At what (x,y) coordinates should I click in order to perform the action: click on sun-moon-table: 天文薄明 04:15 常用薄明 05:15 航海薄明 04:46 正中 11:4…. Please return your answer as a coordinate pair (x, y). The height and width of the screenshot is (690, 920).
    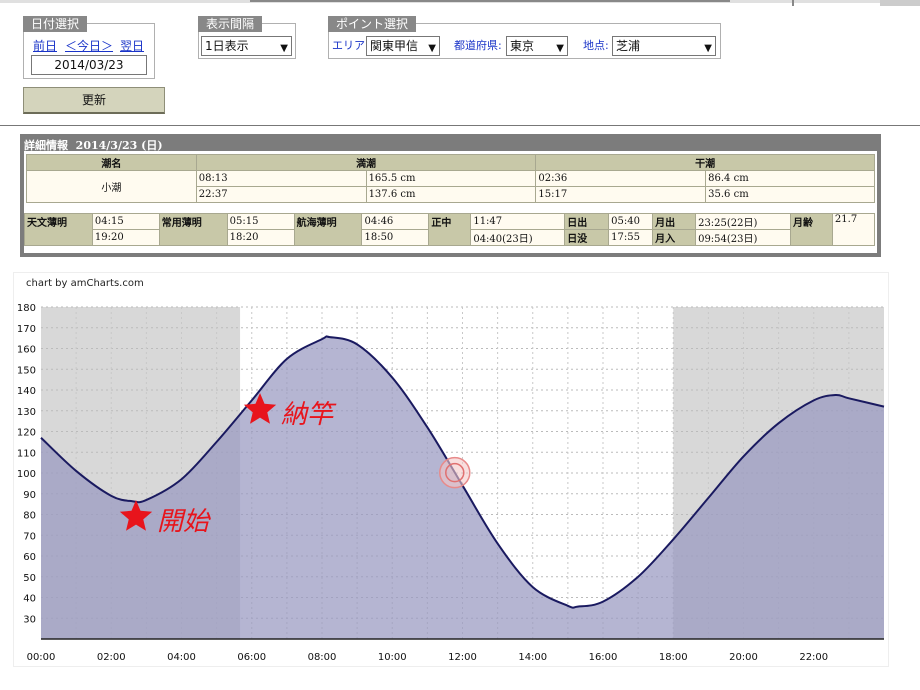
    Looking at the image, I should click on (450, 229).